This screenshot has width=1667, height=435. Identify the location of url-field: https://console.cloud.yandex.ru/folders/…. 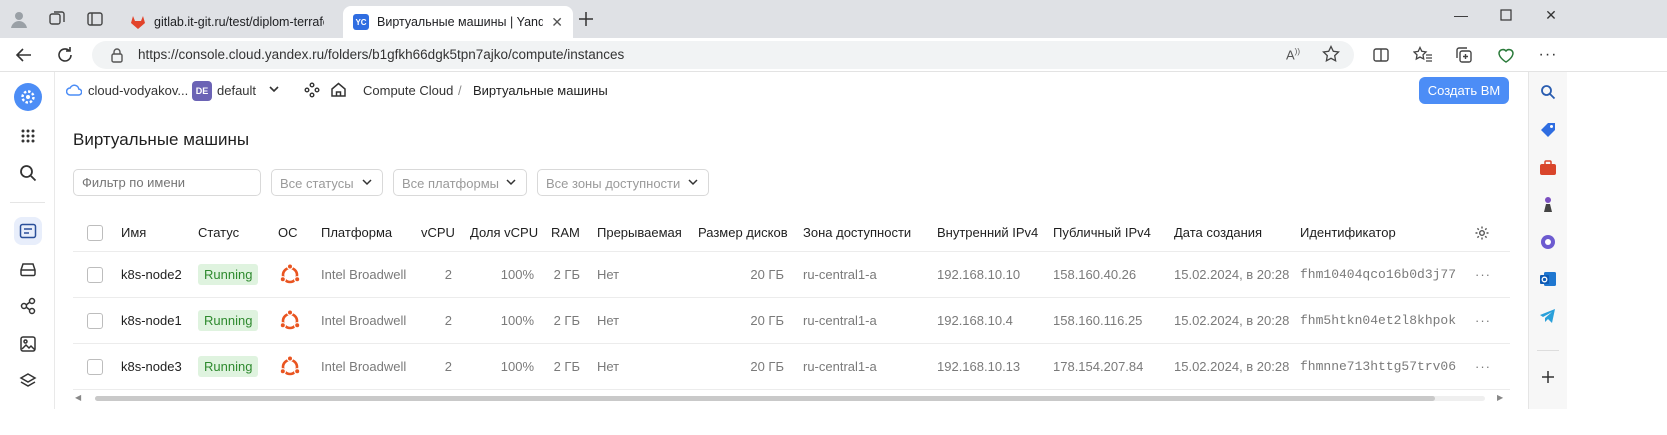
(723, 55).